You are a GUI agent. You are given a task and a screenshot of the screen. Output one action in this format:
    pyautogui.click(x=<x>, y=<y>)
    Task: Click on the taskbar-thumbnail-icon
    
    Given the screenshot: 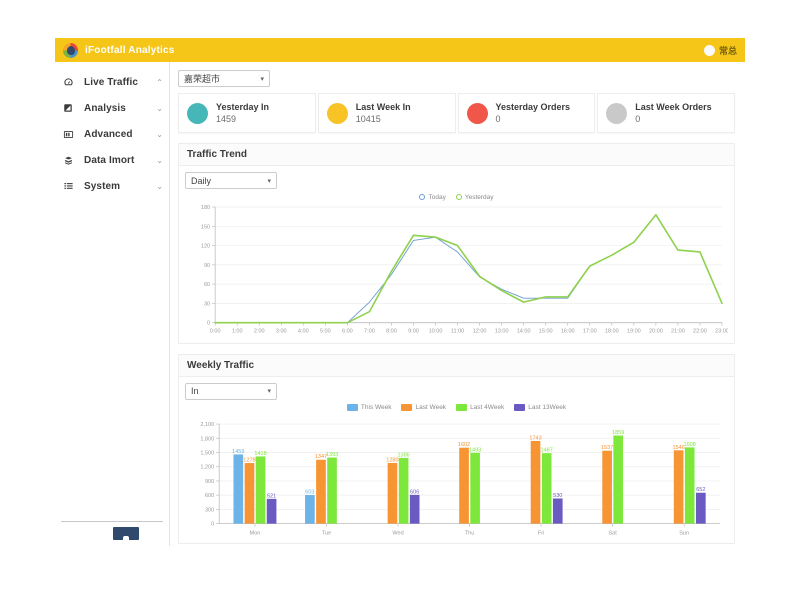 What is the action you would take?
    pyautogui.click(x=126, y=533)
    